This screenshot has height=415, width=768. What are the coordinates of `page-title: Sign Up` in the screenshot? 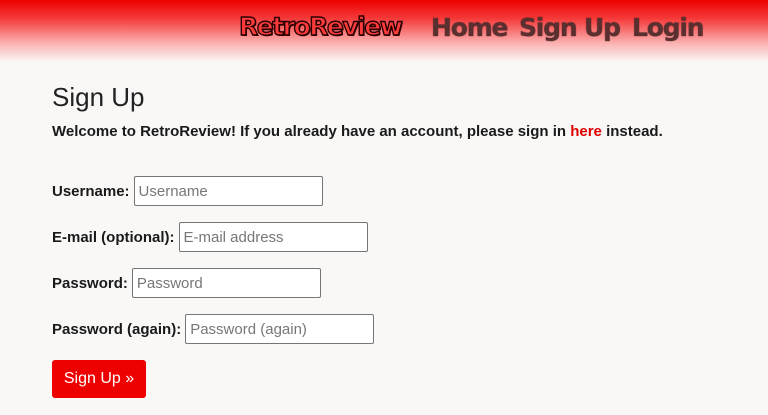 It's located at (98, 97).